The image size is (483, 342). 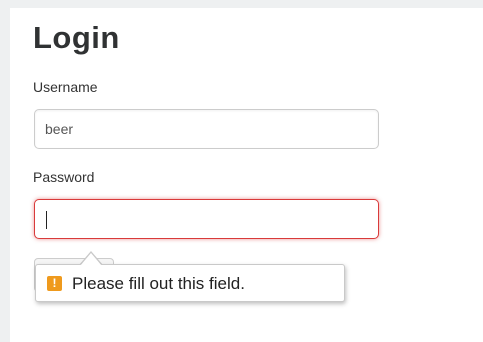 I want to click on password-label: Password, so click(x=64, y=177).